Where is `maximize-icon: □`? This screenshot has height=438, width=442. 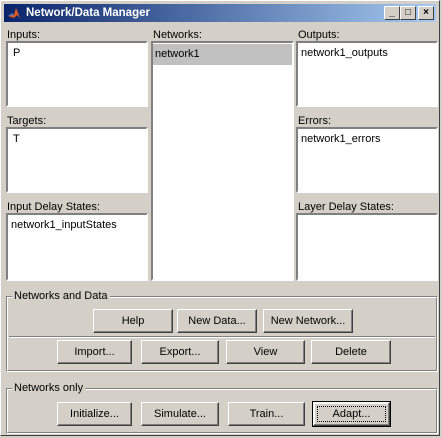 maximize-icon: □ is located at coordinates (408, 12).